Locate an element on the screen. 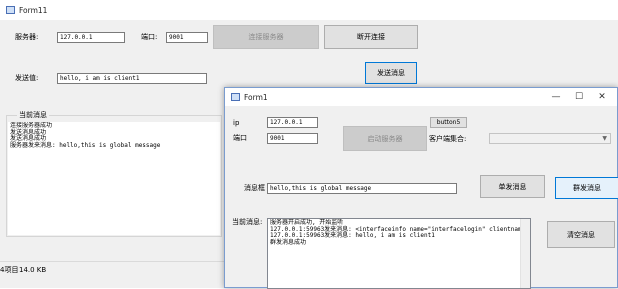 Image resolution: width=618 pixels, height=289 pixels. clients-label: 客户端集合: is located at coordinates (448, 139).